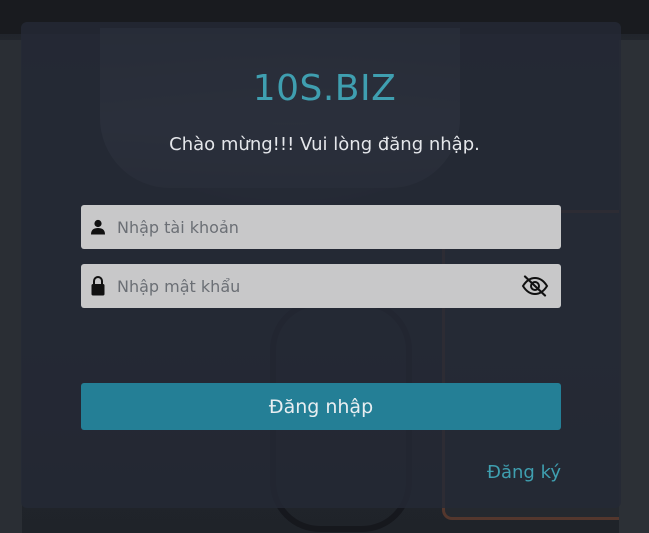 The width and height of the screenshot is (649, 533). Describe the element at coordinates (524, 472) in the screenshot. I see `register-link: Đăng ký` at that location.